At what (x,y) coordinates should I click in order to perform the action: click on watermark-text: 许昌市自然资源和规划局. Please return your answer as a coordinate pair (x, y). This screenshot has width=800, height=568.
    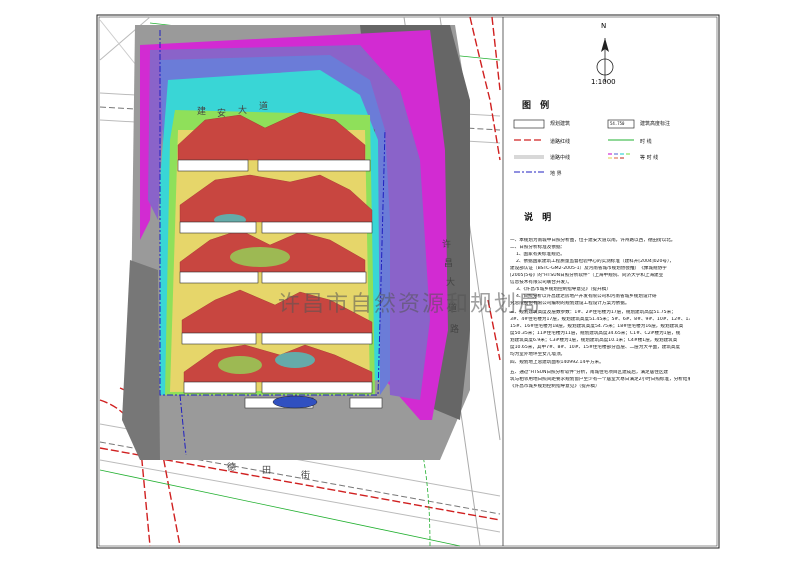
    Looking at the image, I should click on (410, 304).